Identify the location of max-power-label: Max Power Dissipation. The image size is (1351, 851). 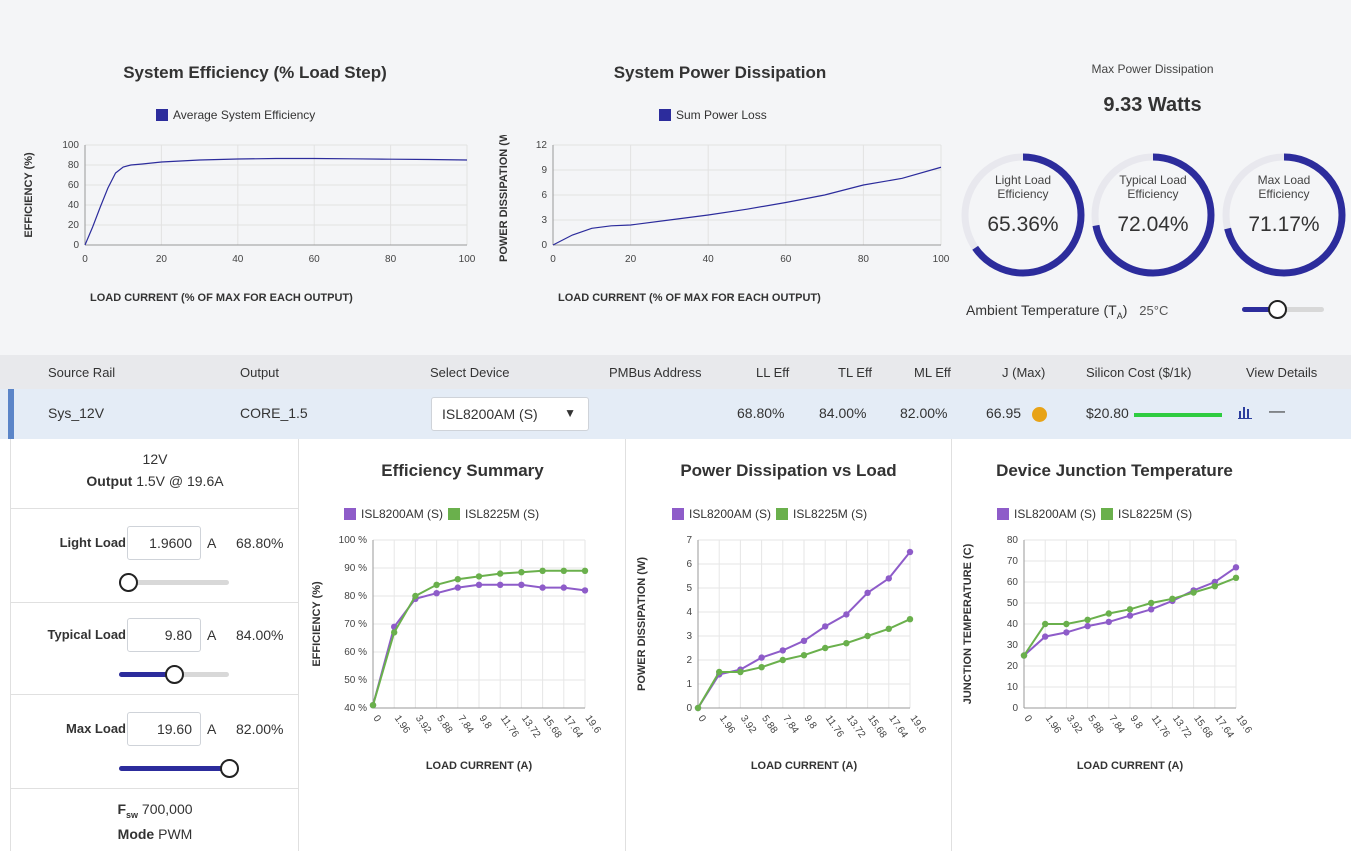
(1152, 69).